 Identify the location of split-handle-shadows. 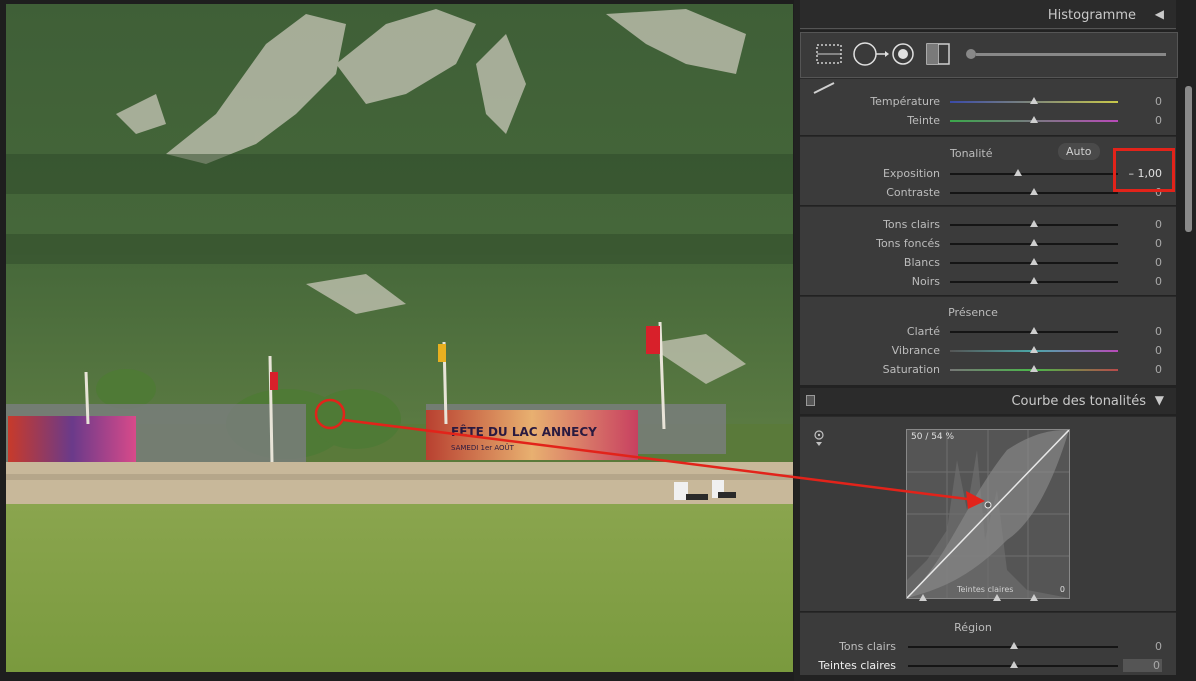
(923, 597).